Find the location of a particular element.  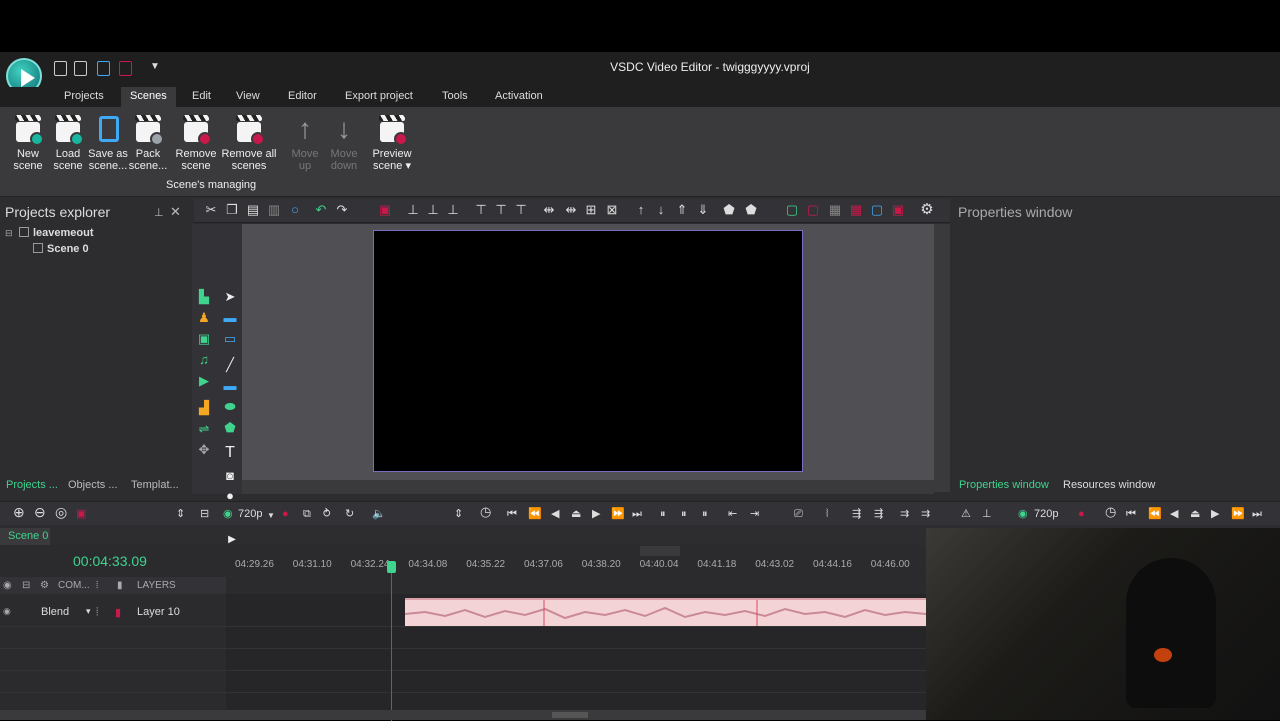

align-center-icon: ⊥ is located at coordinates (433, 210).